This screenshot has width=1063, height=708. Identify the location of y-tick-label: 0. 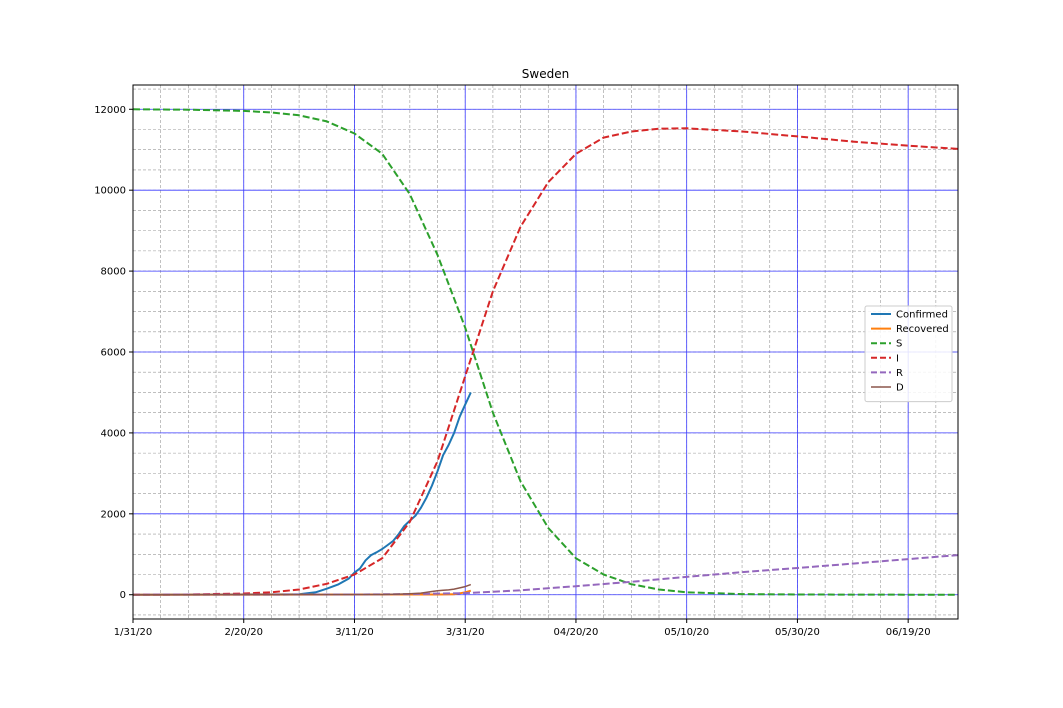
(123, 595).